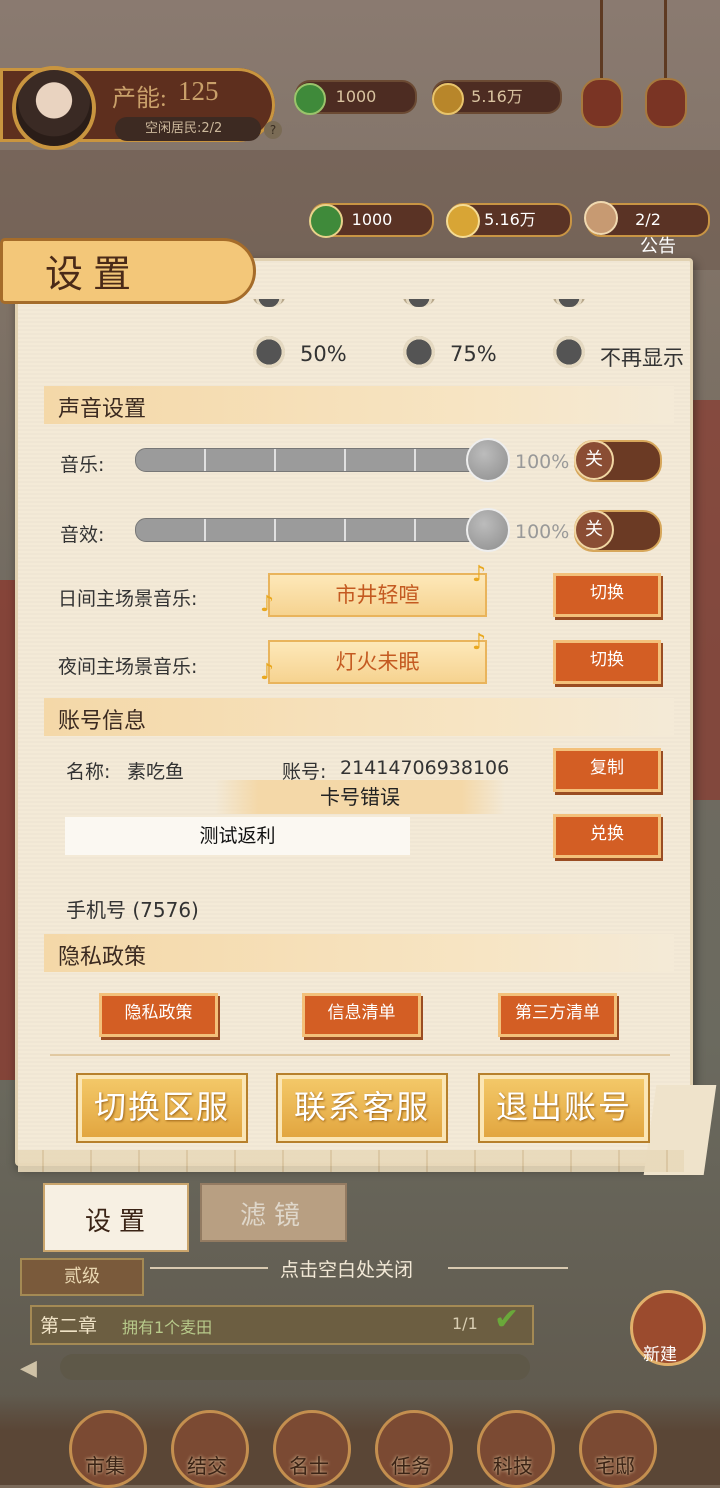  What do you see at coordinates (372, 219) in the screenshot?
I see `copper-value: 1000` at bounding box center [372, 219].